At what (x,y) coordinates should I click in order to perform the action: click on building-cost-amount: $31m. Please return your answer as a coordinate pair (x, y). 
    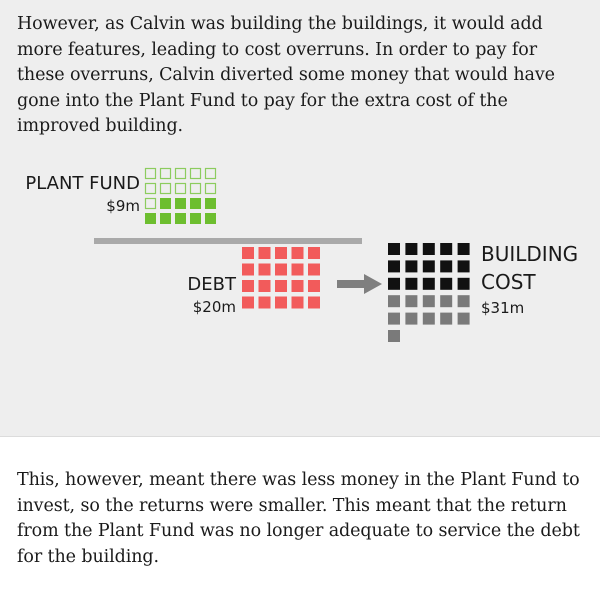
    Looking at the image, I should click on (502, 308).